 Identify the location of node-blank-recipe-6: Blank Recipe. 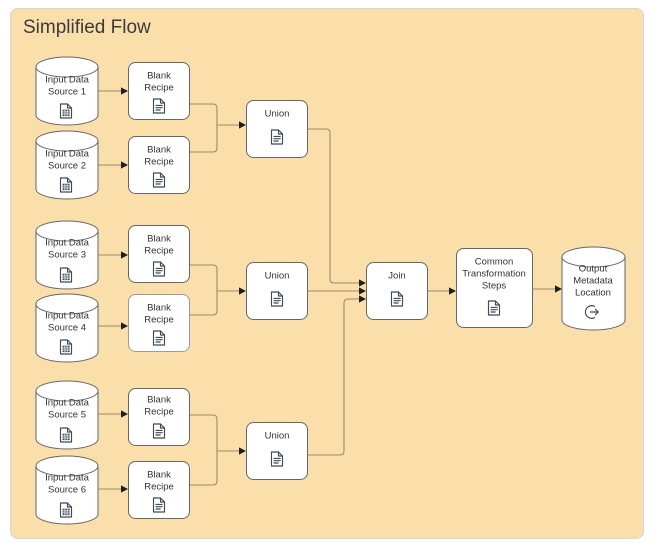
(159, 490).